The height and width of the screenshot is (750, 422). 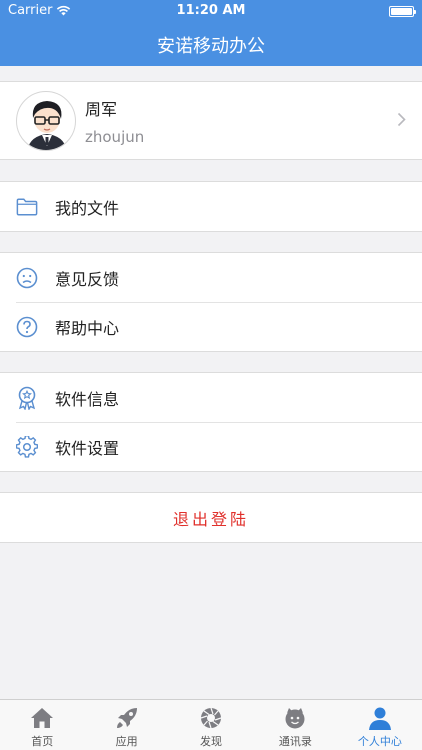 What do you see at coordinates (379, 741) in the screenshot?
I see `tab-label: 个人中心` at bounding box center [379, 741].